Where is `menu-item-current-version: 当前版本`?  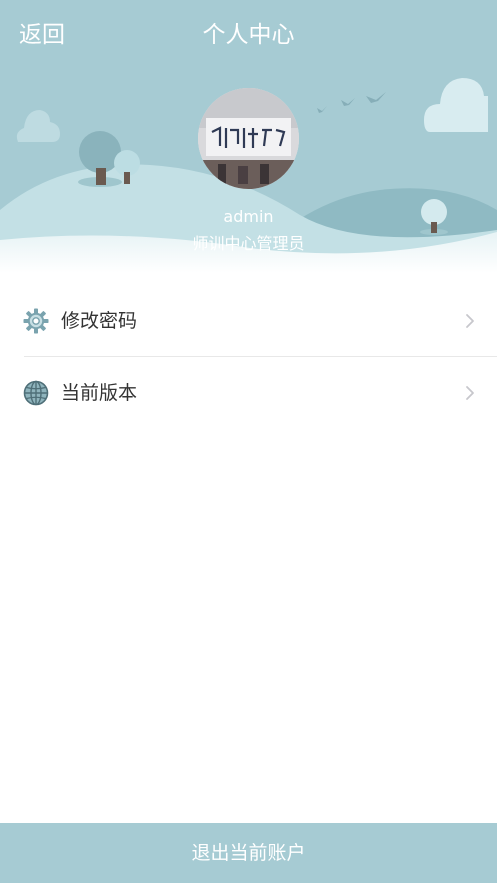 menu-item-current-version: 当前版本 is located at coordinates (248, 393).